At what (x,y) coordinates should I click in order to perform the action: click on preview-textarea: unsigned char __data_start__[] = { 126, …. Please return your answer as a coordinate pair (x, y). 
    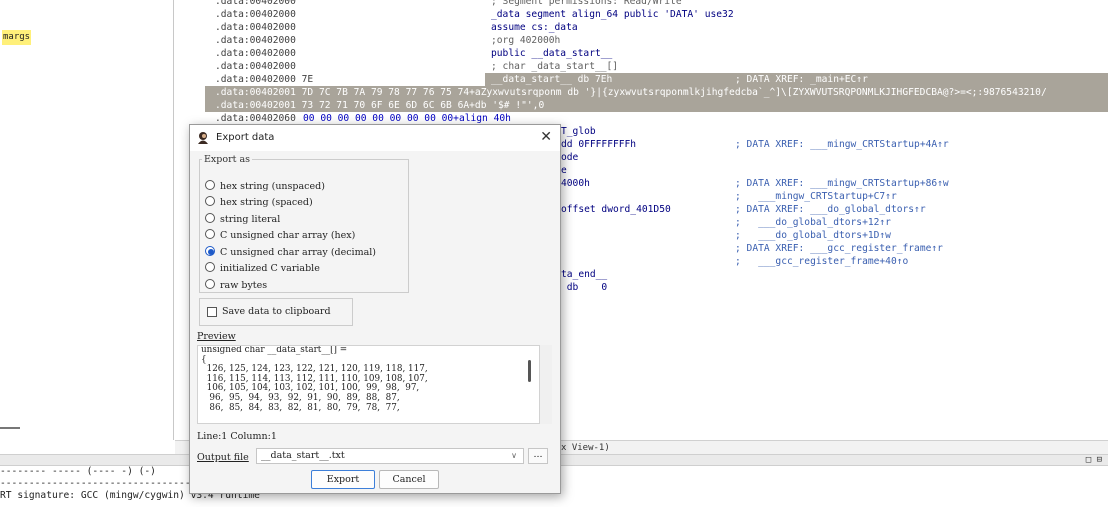
    Looking at the image, I should click on (368, 384).